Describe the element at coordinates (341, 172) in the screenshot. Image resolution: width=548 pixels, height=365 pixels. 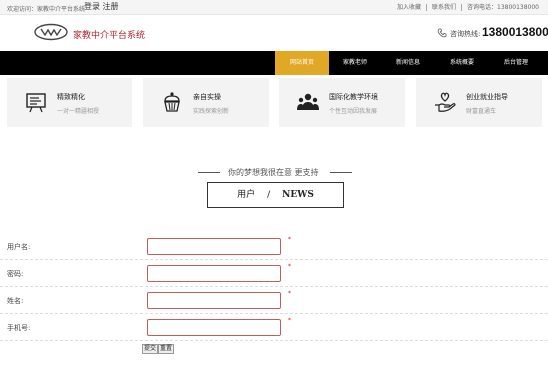
I see `slogan-divider-right` at that location.